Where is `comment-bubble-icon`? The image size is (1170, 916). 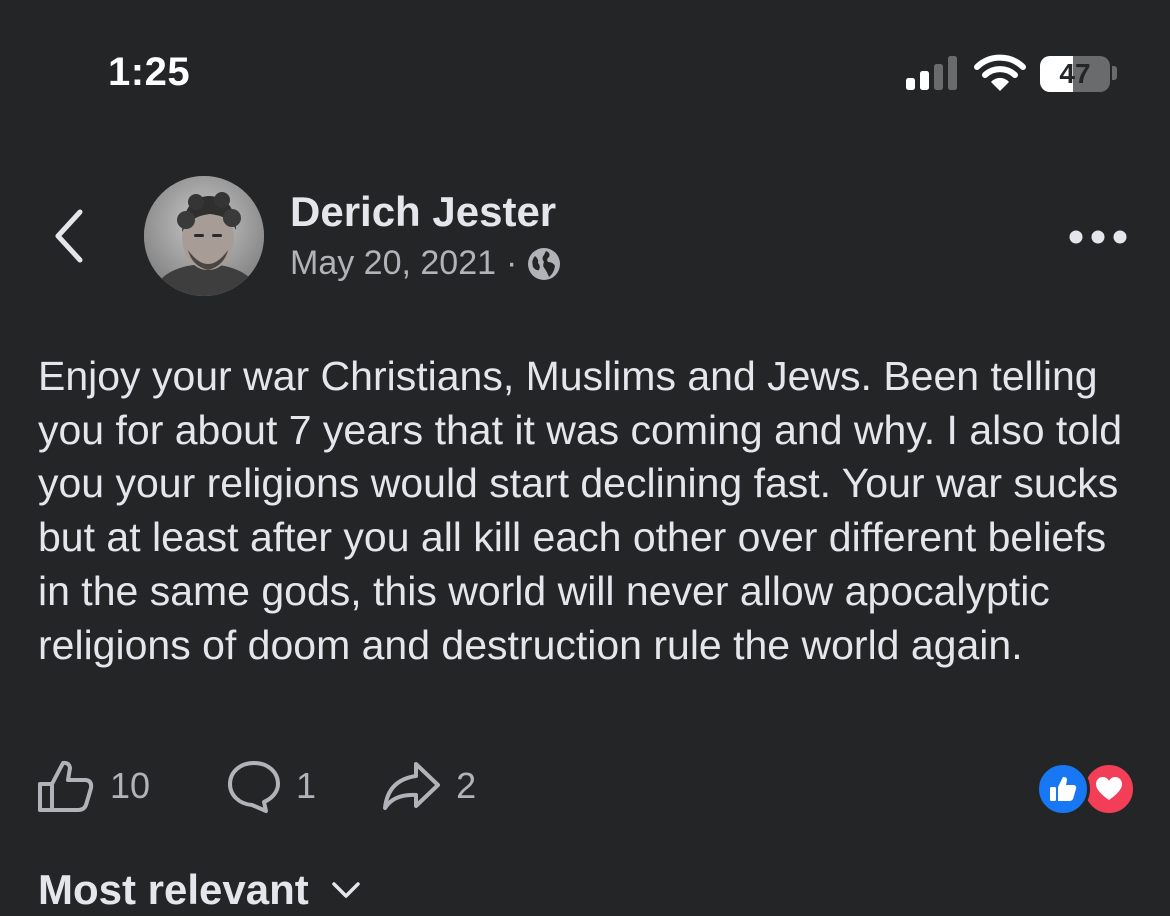
comment-bubble-icon is located at coordinates (254, 787).